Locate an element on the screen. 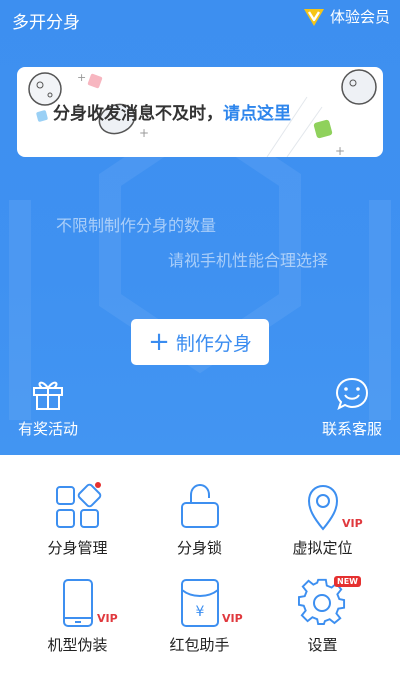  phone-icon is located at coordinates (77, 603).